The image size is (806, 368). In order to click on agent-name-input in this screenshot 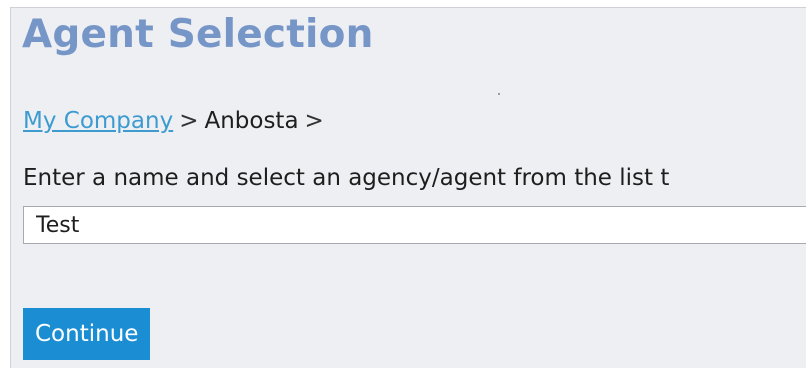, I will do `click(414, 225)`.